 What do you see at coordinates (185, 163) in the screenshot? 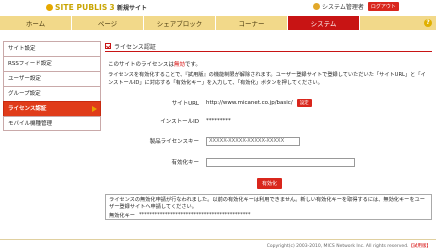
I see `activation-key-label: 有効化キー` at bounding box center [185, 163].